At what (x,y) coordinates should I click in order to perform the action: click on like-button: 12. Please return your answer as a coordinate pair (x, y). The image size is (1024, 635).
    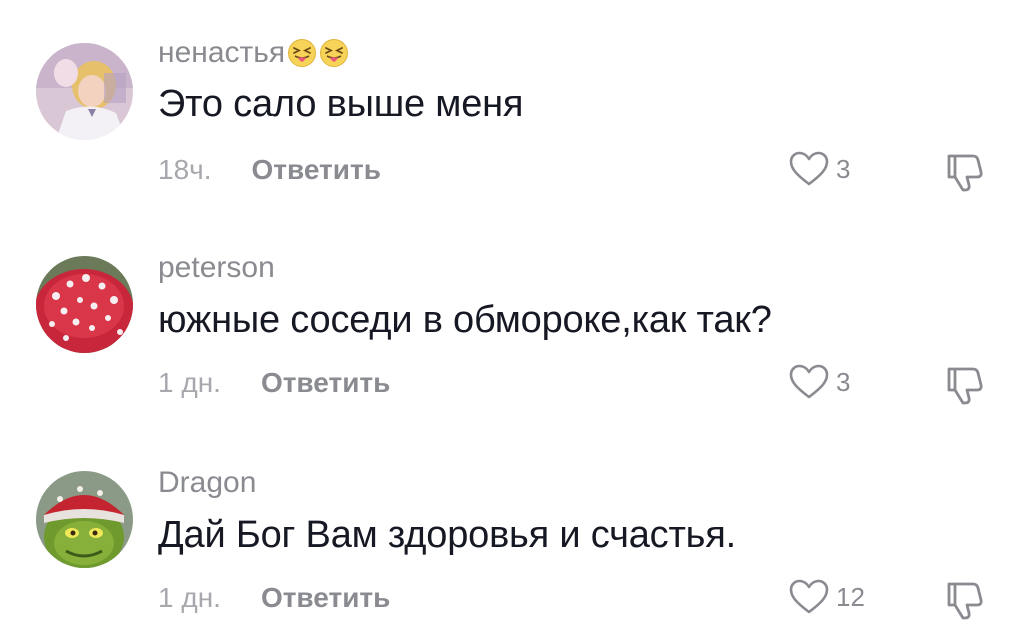
    Looking at the image, I should click on (826, 597).